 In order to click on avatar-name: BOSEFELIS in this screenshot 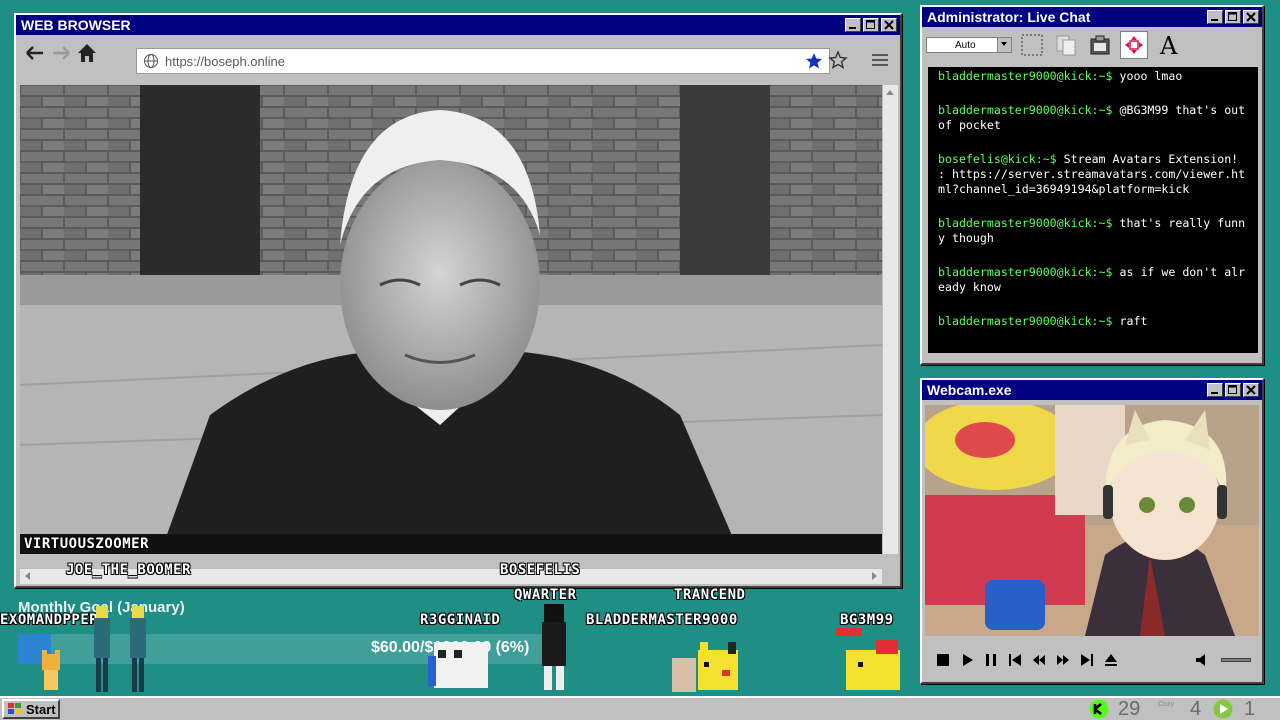, I will do `click(540, 570)`.